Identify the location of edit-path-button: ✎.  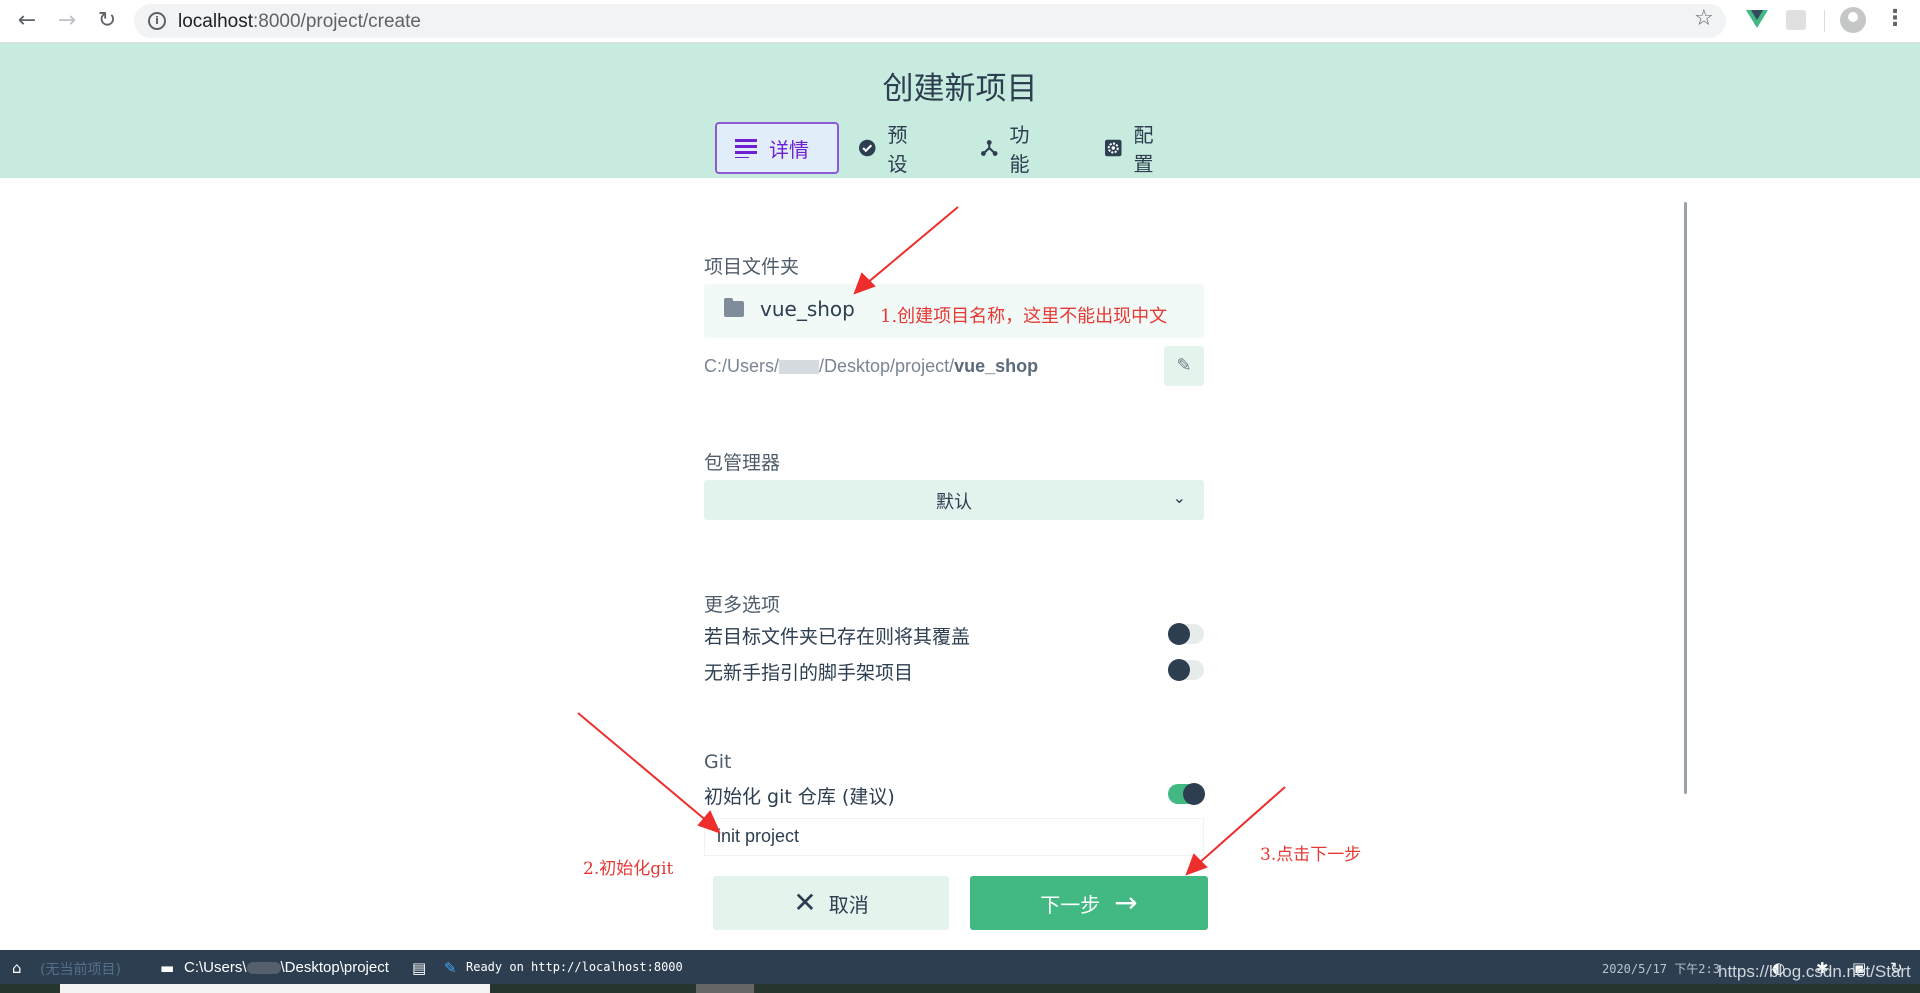
(1184, 366).